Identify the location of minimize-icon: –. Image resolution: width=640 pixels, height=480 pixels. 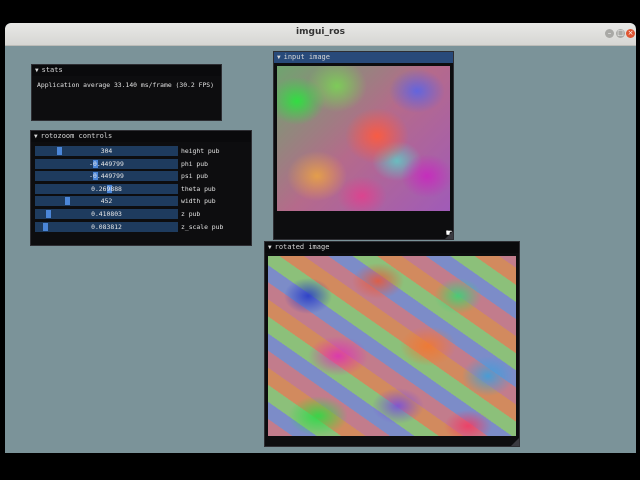
(609, 33).